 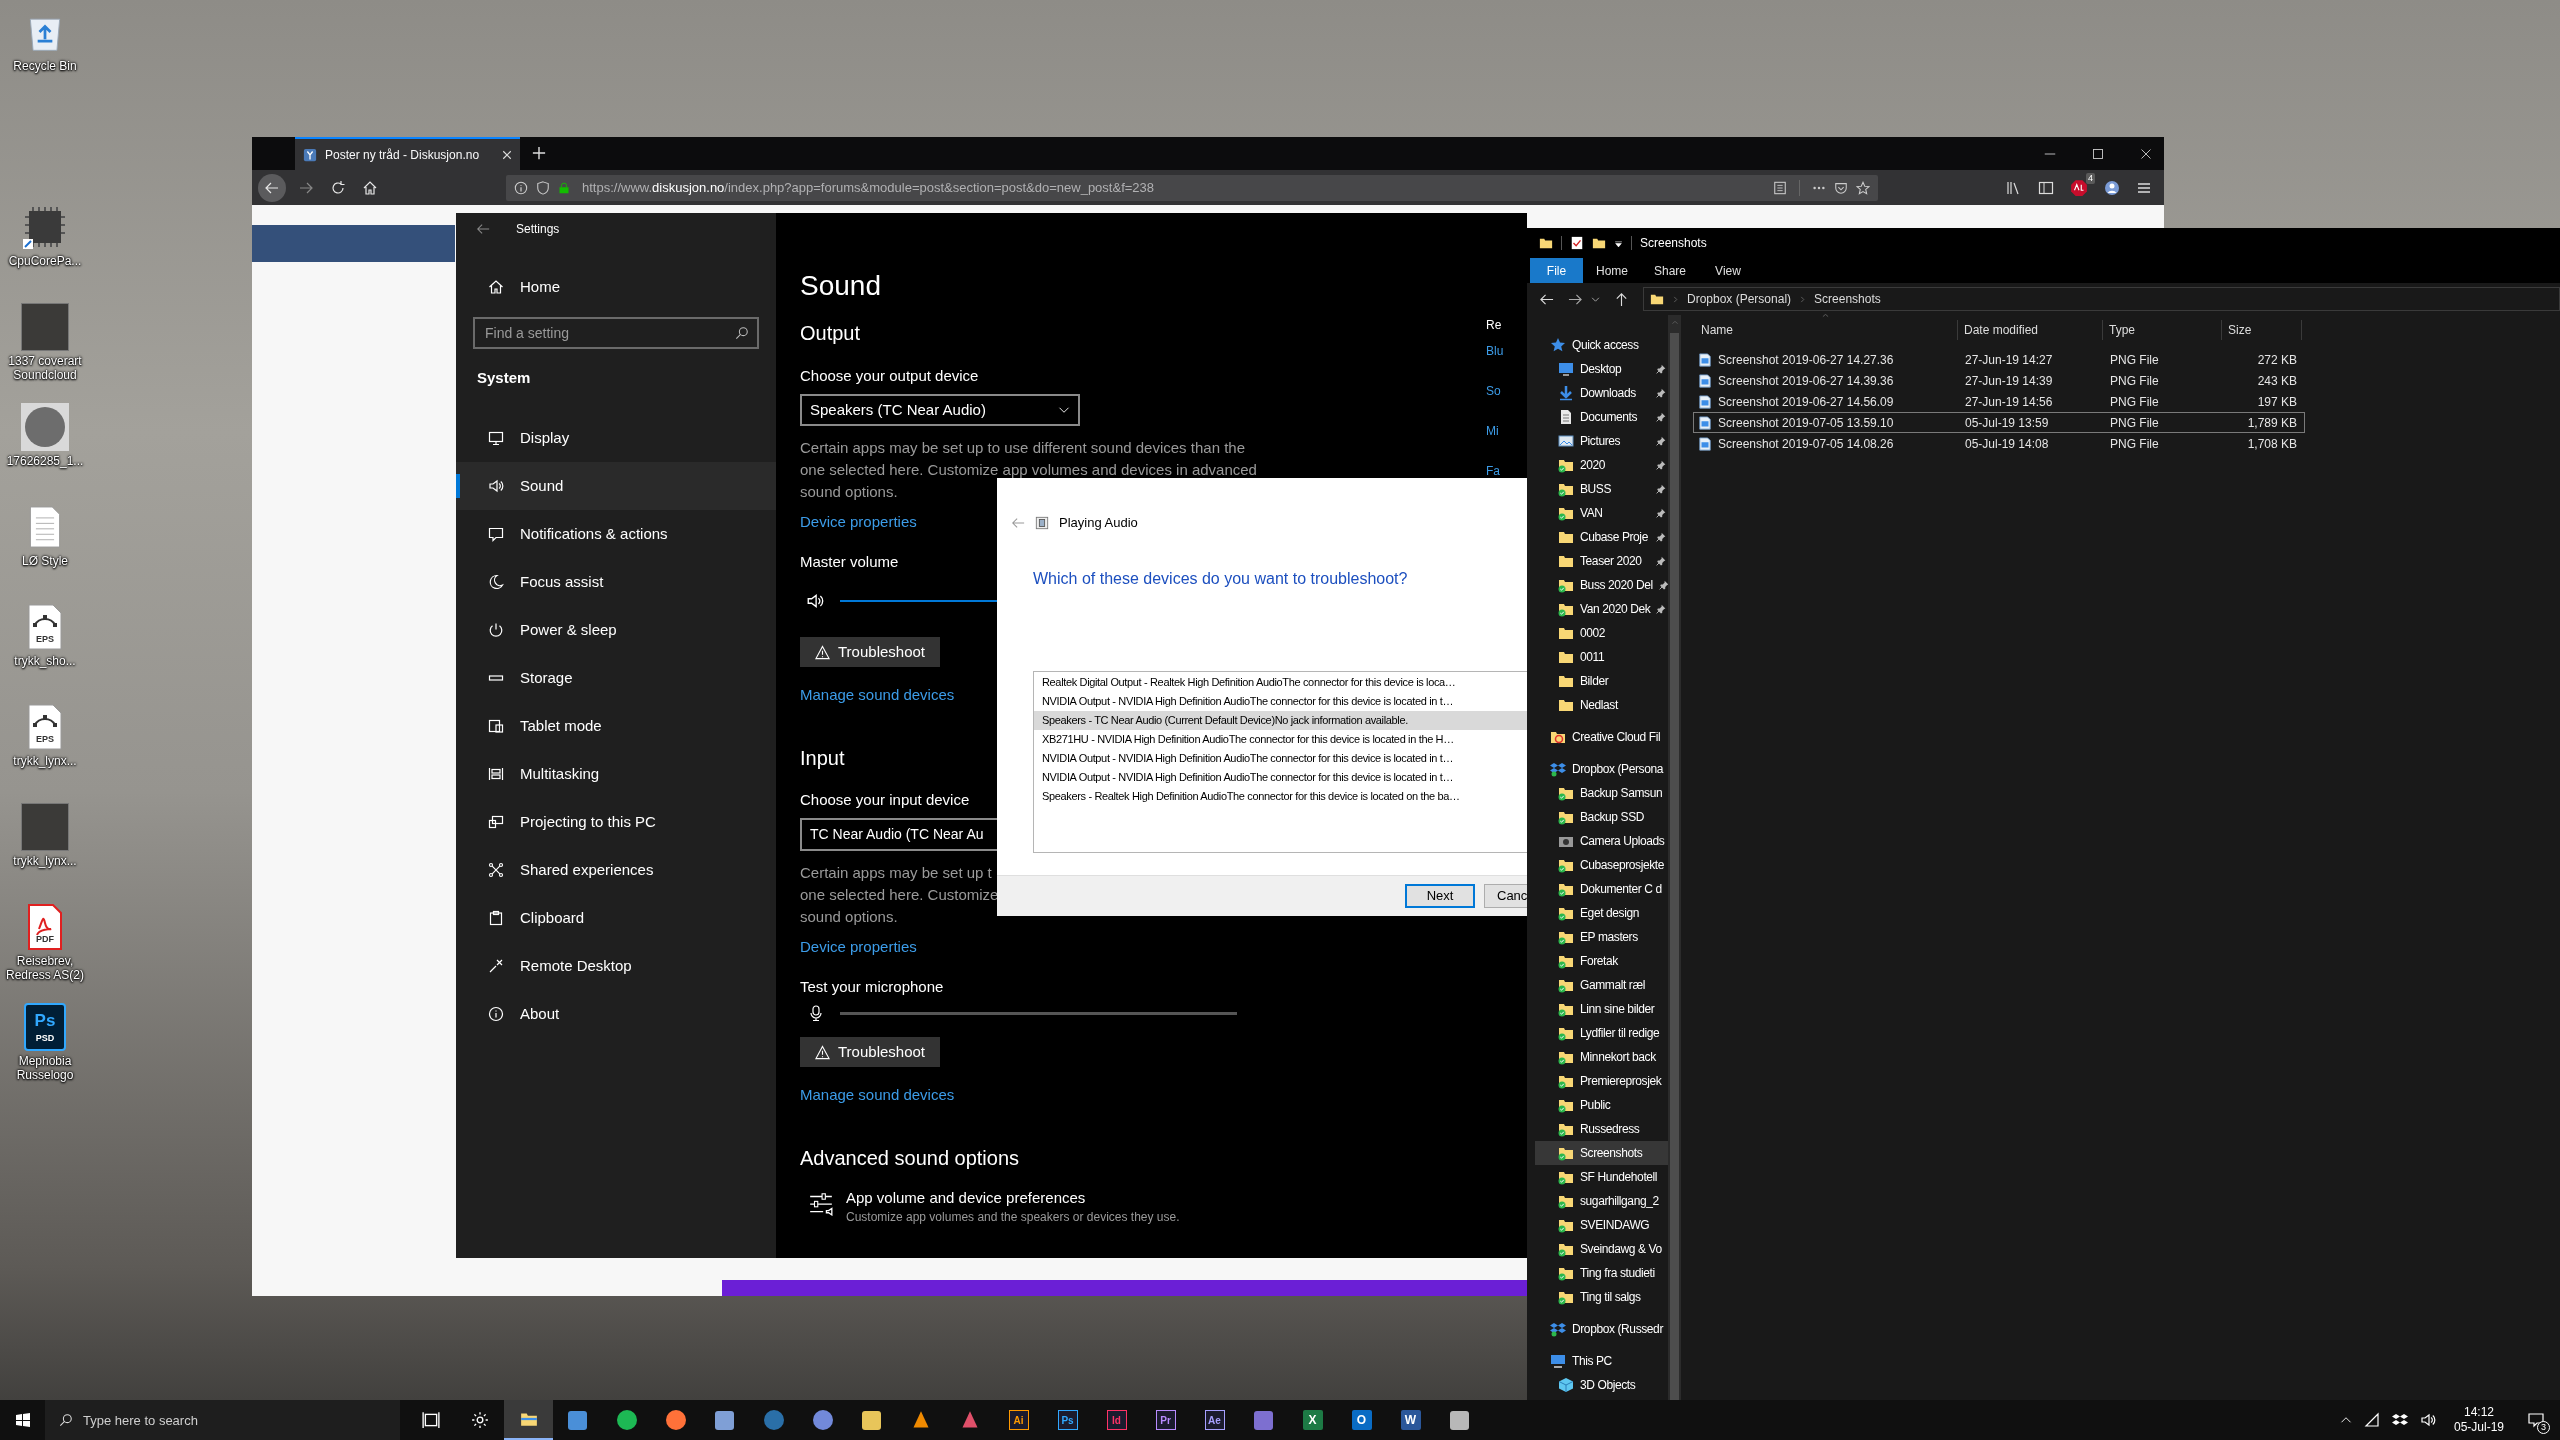 What do you see at coordinates (1601, 441) in the screenshot?
I see `tree-item: Pictures` at bounding box center [1601, 441].